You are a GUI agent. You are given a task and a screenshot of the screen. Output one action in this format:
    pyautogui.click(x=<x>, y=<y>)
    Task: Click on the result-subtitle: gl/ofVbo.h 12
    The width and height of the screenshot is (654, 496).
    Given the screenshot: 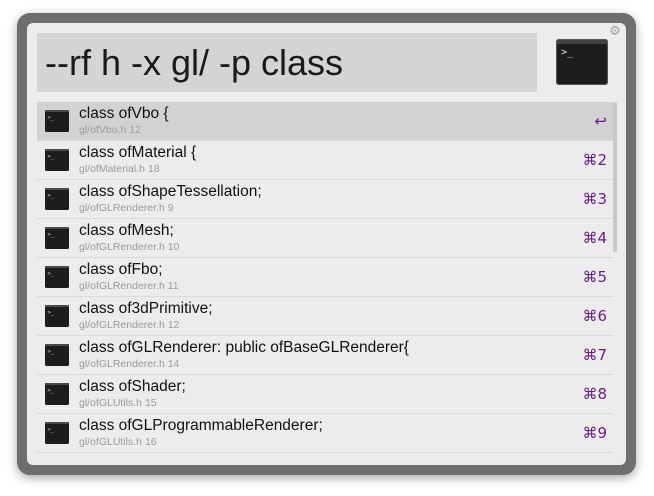 What is the action you would take?
    pyautogui.click(x=110, y=130)
    